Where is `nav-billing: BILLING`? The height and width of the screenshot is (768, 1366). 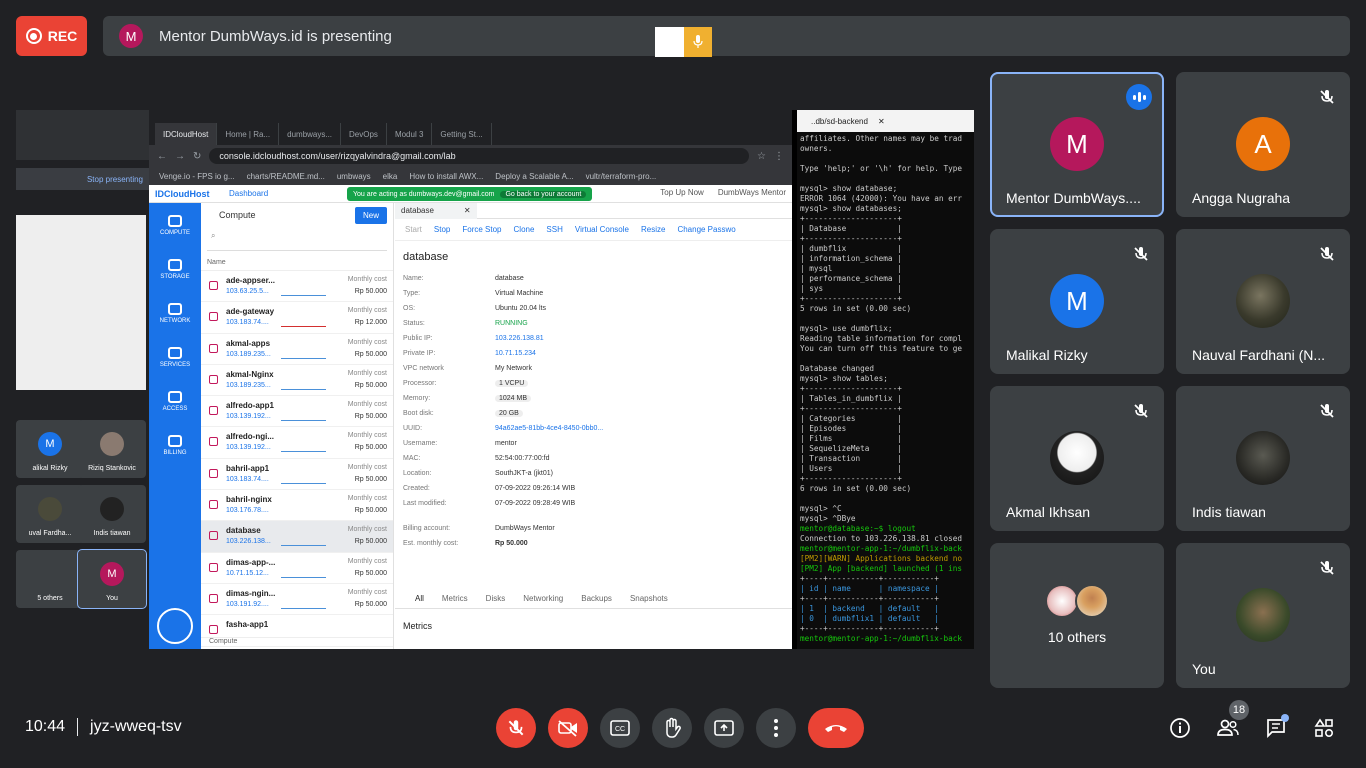 nav-billing: BILLING is located at coordinates (175, 445).